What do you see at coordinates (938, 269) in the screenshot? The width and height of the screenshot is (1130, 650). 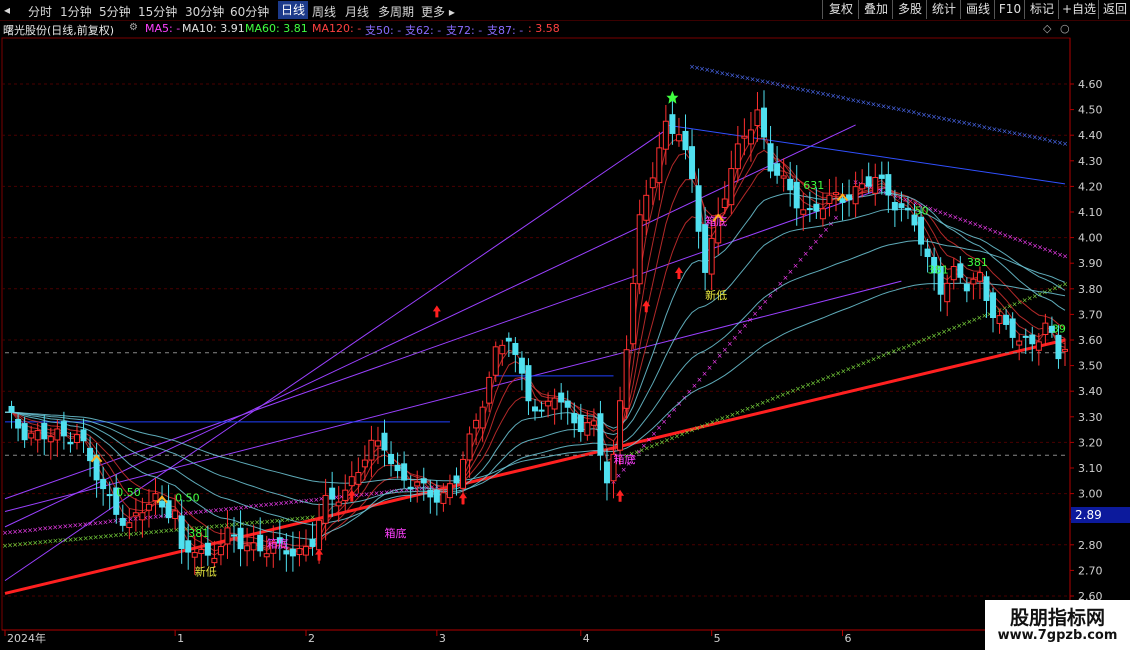 I see `signal-label: 381` at bounding box center [938, 269].